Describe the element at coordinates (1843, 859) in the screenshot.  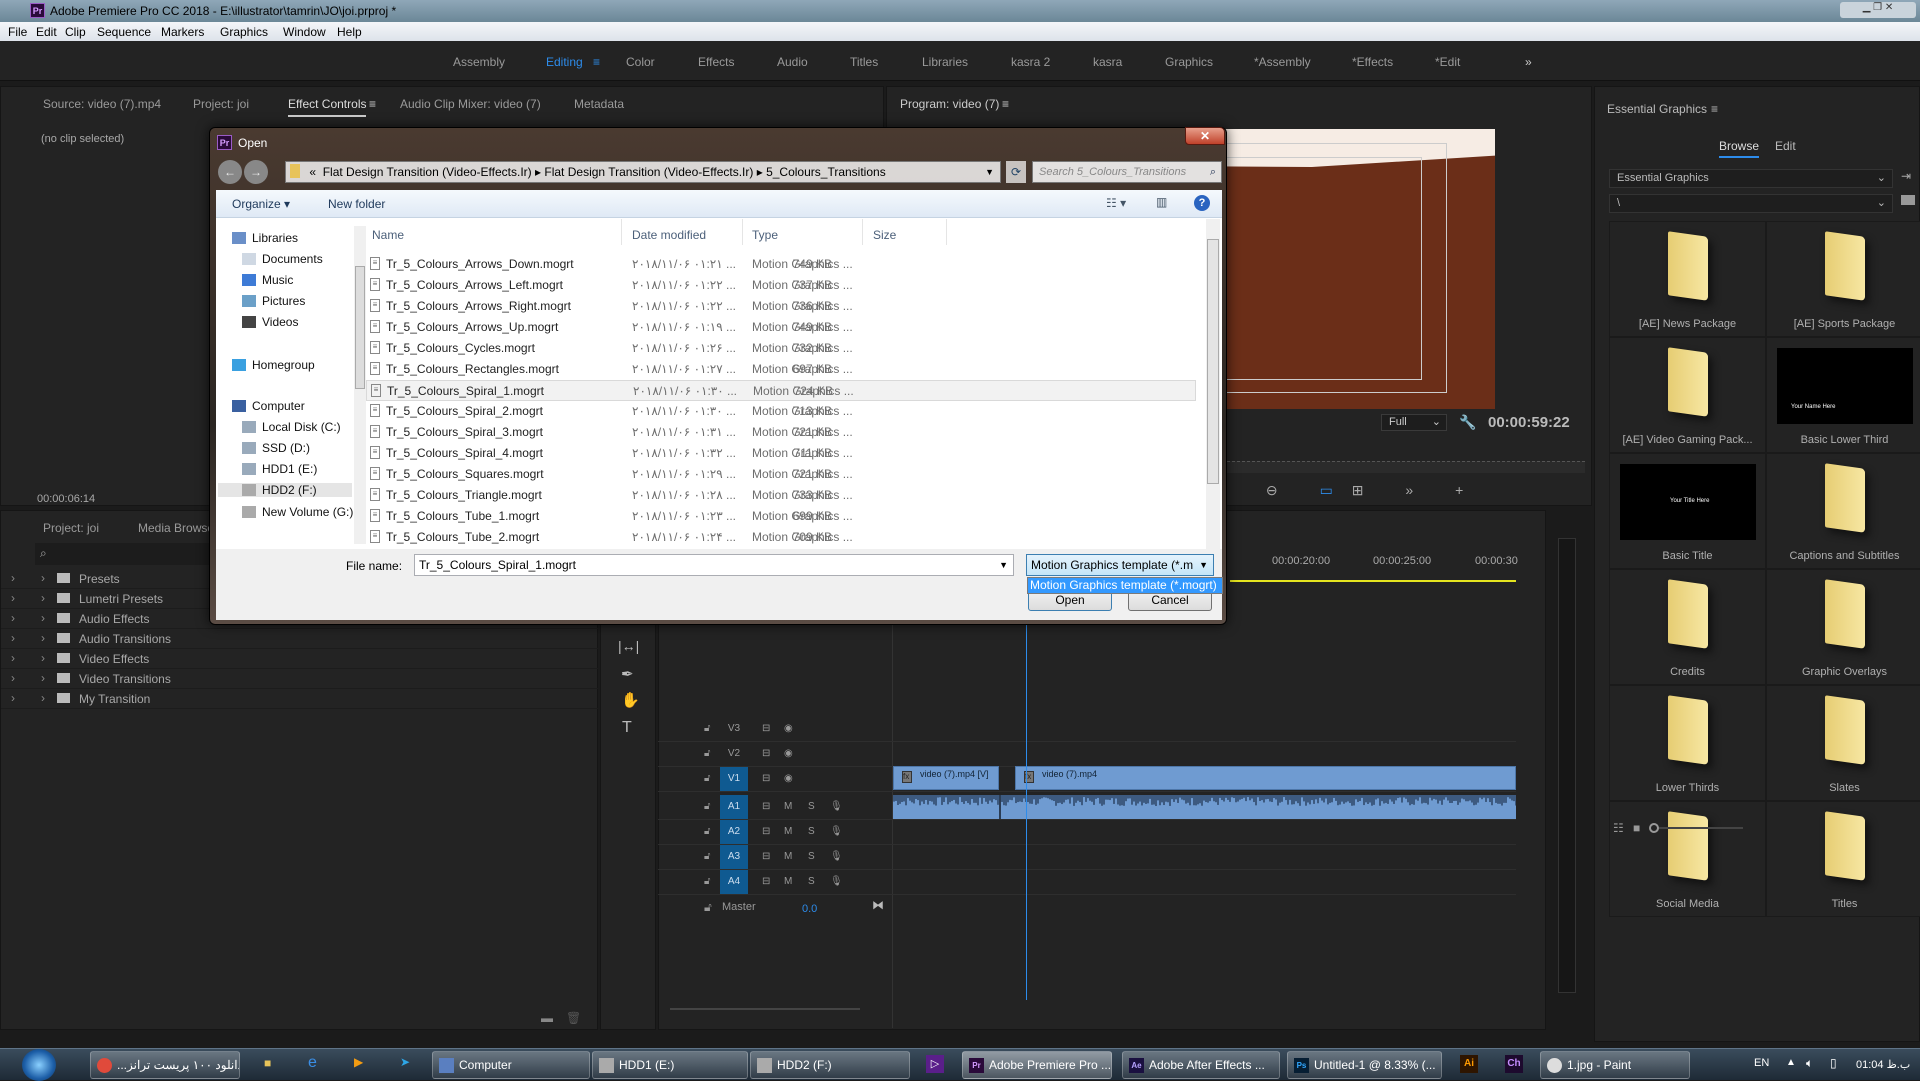
I see `graphics-item: Titles` at that location.